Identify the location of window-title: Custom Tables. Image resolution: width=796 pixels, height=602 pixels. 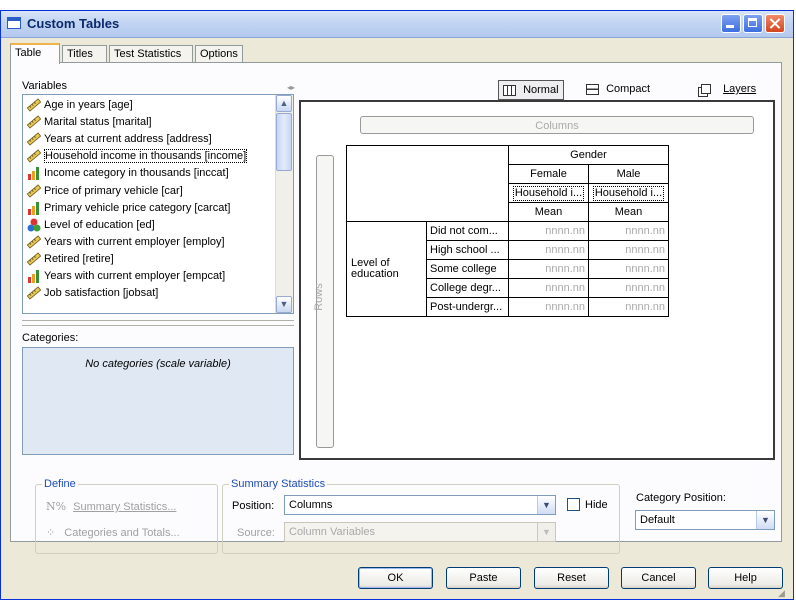
(73, 23).